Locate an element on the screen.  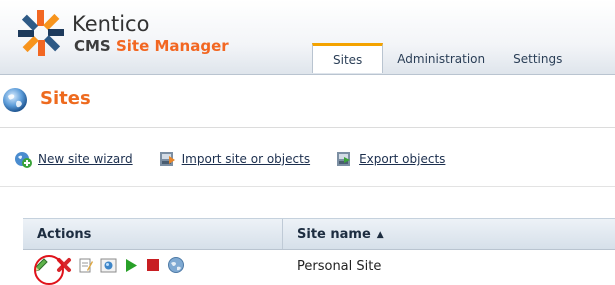
column-header-actions: Actions is located at coordinates (64, 234).